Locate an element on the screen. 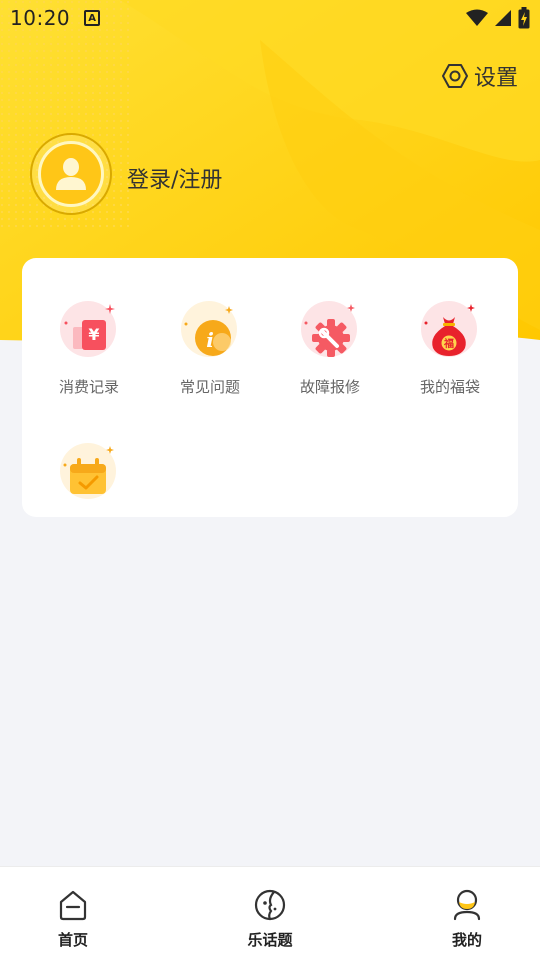 This screenshot has width=540, height=960. svg-text: i is located at coordinates (210, 340).